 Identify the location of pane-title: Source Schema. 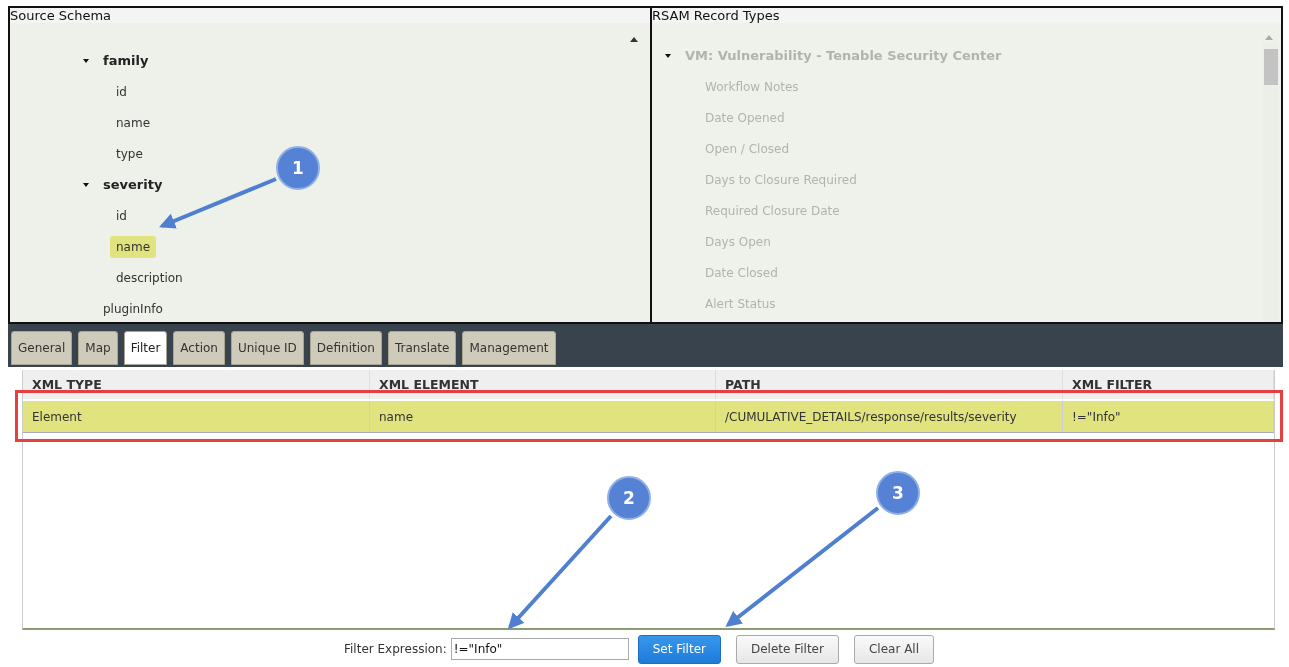
(330, 15).